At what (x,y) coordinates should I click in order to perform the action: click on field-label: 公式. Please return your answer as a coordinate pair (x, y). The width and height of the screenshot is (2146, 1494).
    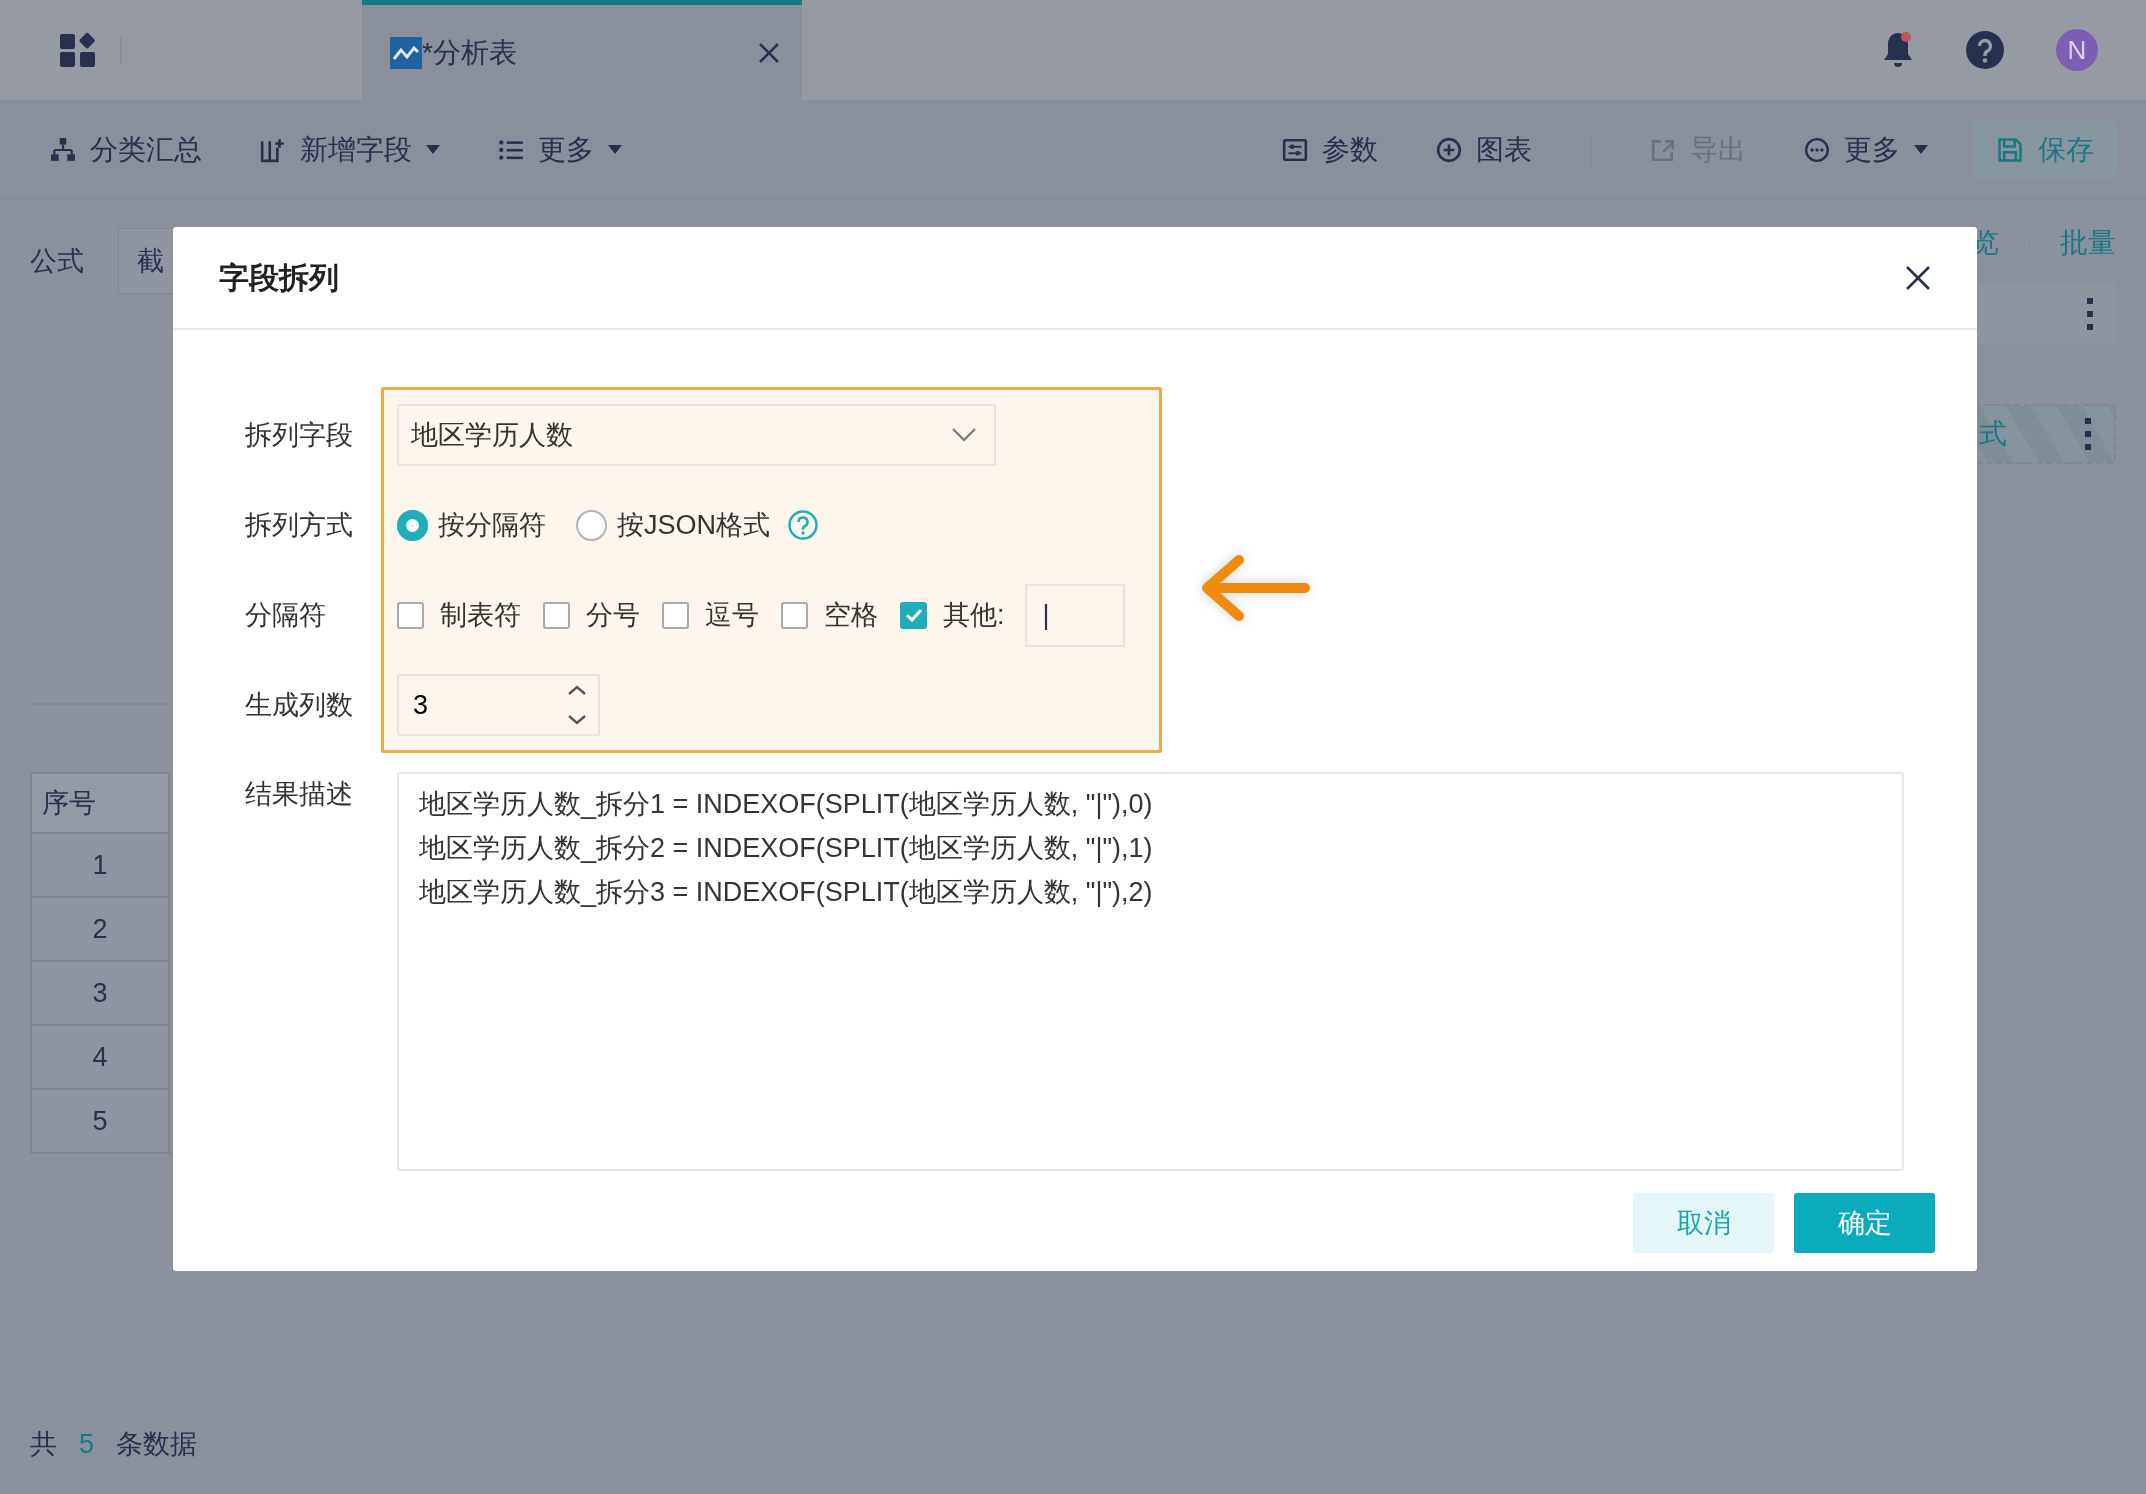
    Looking at the image, I should click on (57, 261).